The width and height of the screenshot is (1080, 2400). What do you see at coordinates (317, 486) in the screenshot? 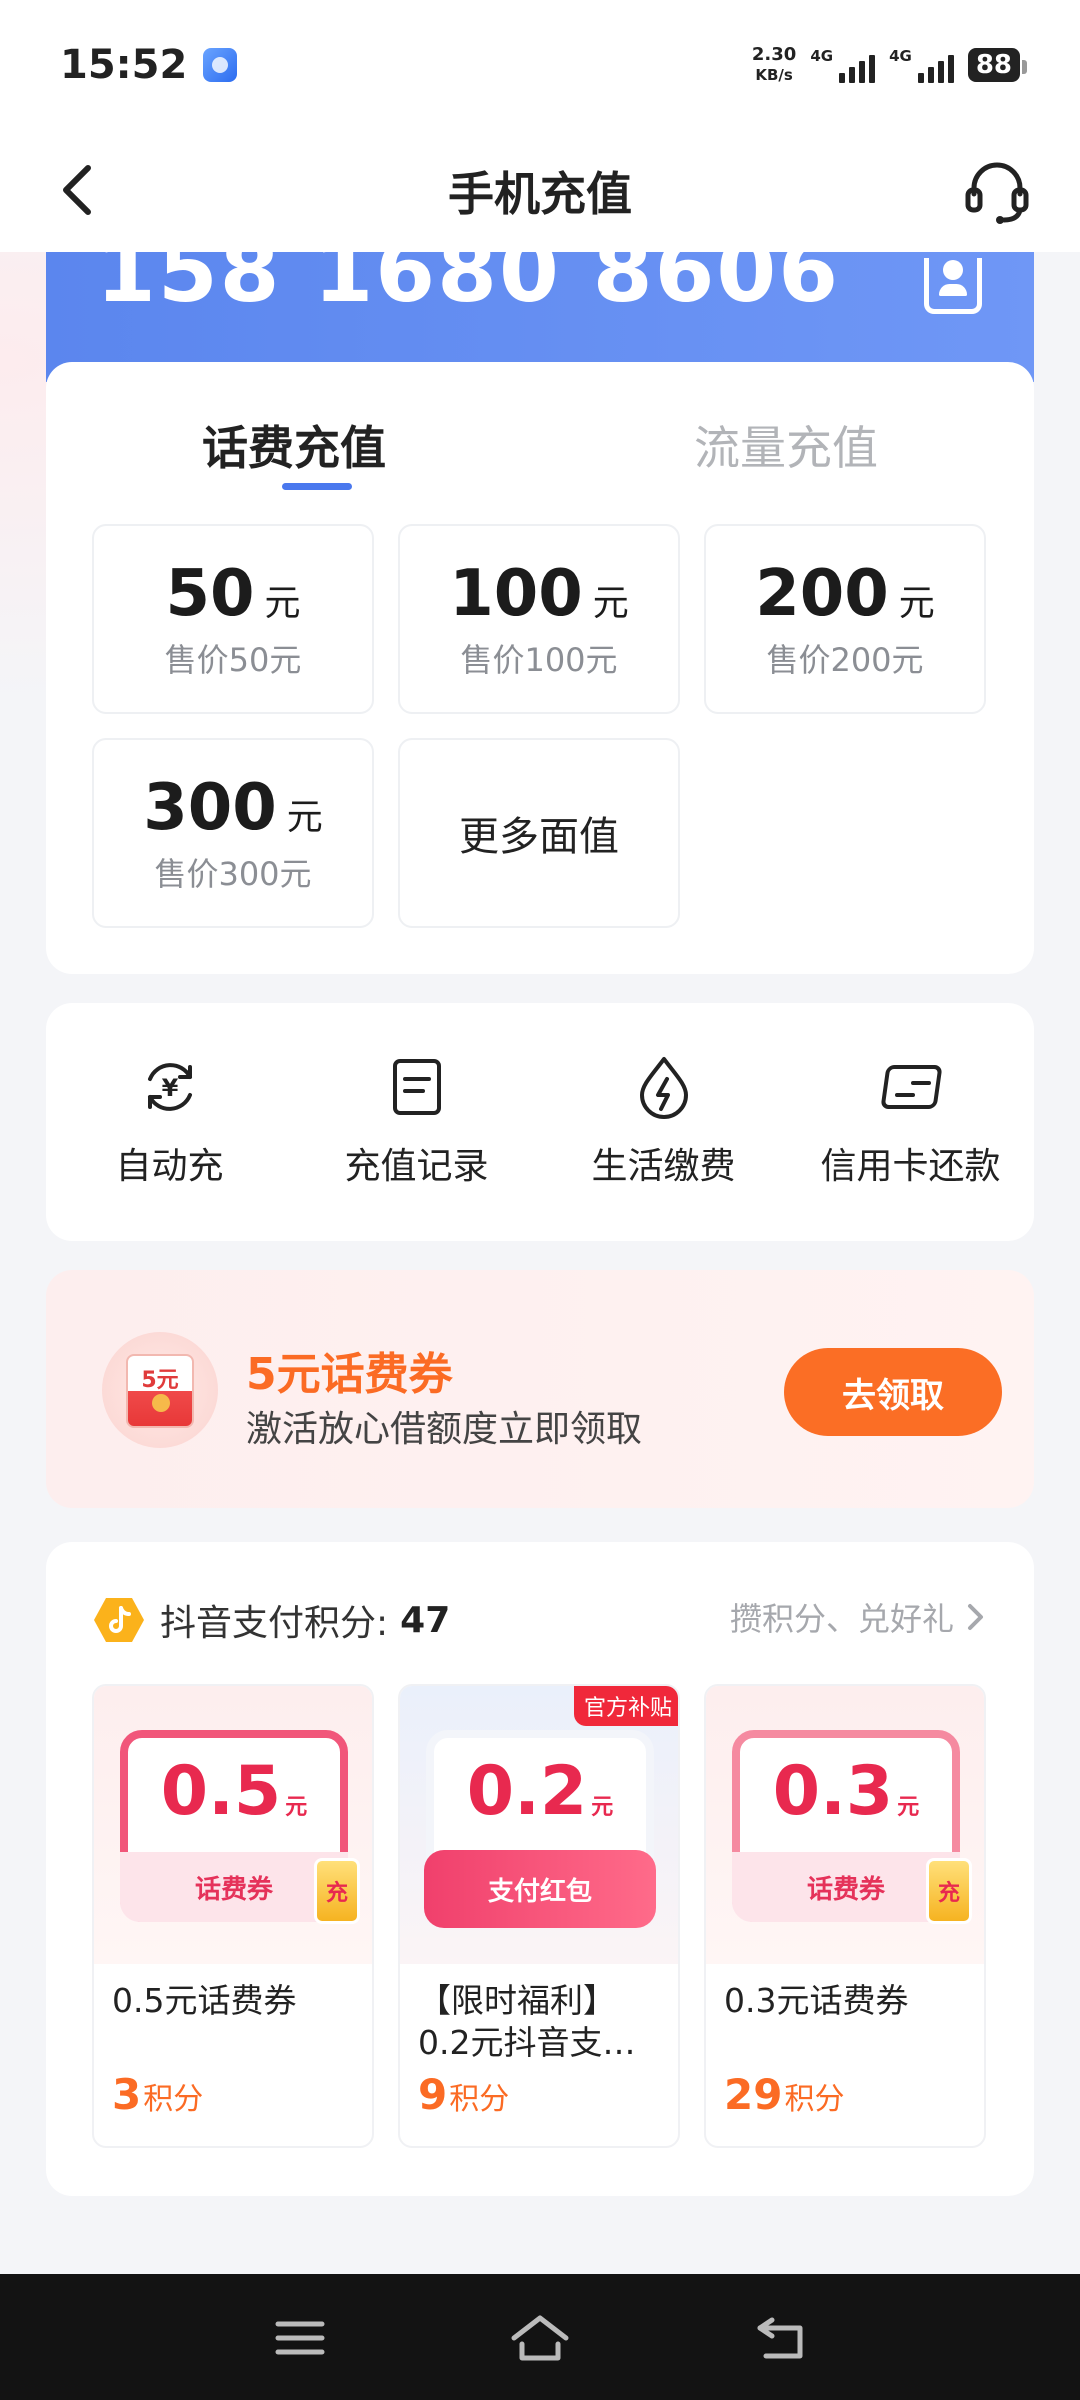
I see `active-tab-indicator` at bounding box center [317, 486].